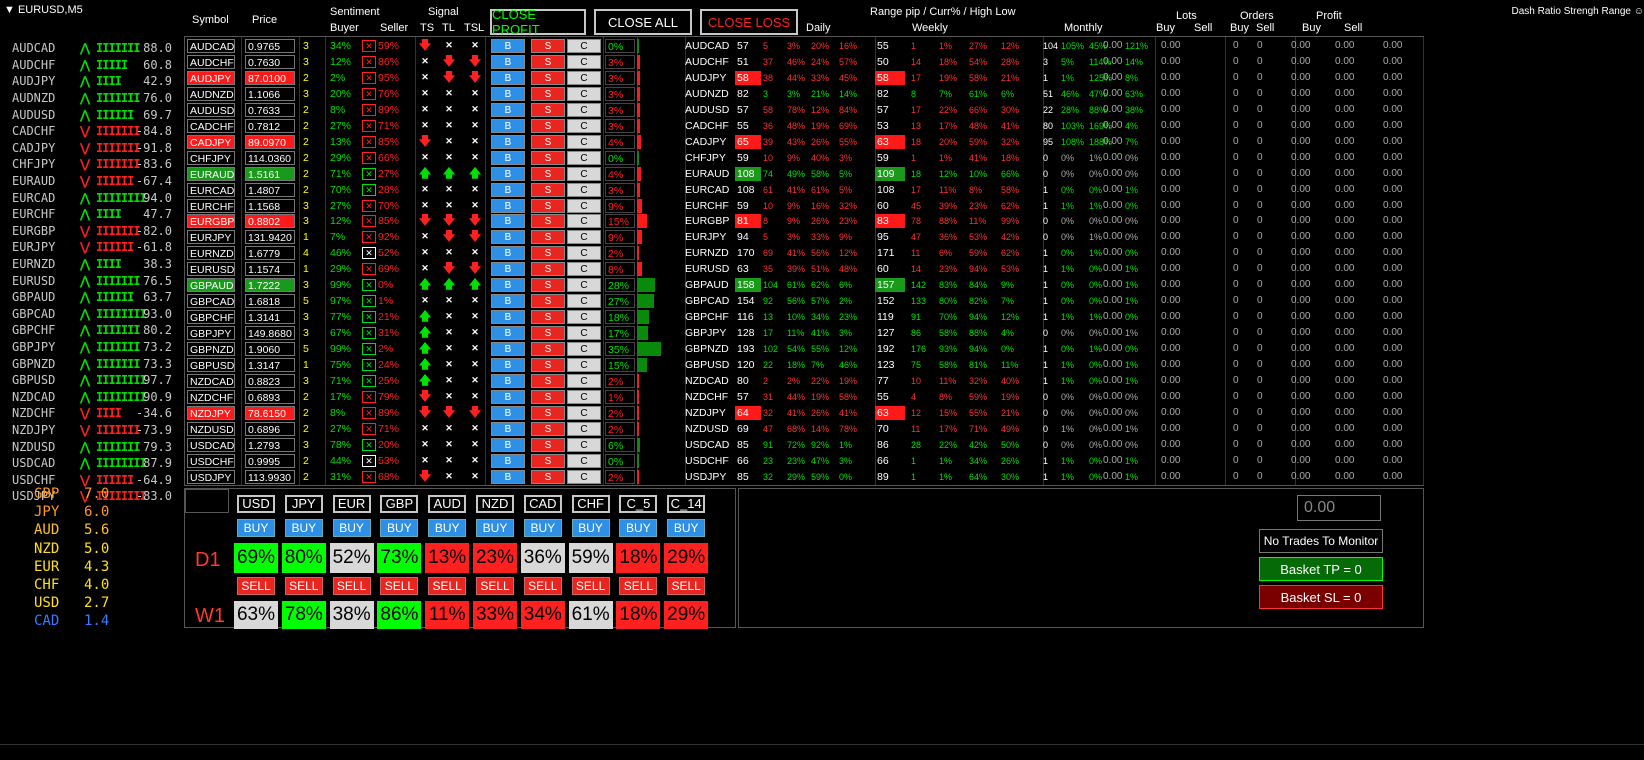  Describe the element at coordinates (749, 22) in the screenshot. I see `close-loss-button: CLOSE LOSS` at that location.